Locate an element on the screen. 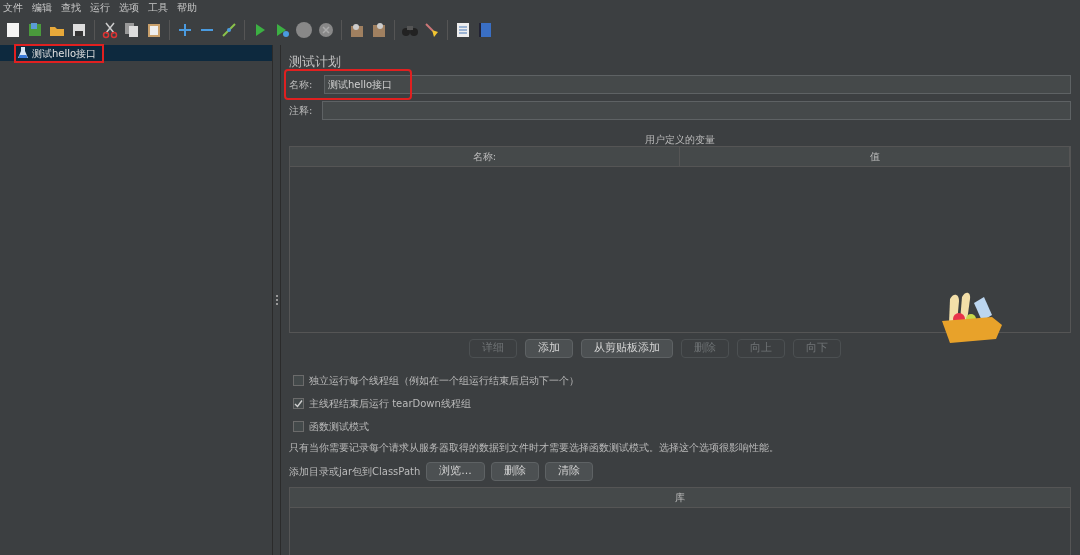 Image resolution: width=1080 pixels, height=555 pixels. panel-title: 测试计划 is located at coordinates (315, 62).